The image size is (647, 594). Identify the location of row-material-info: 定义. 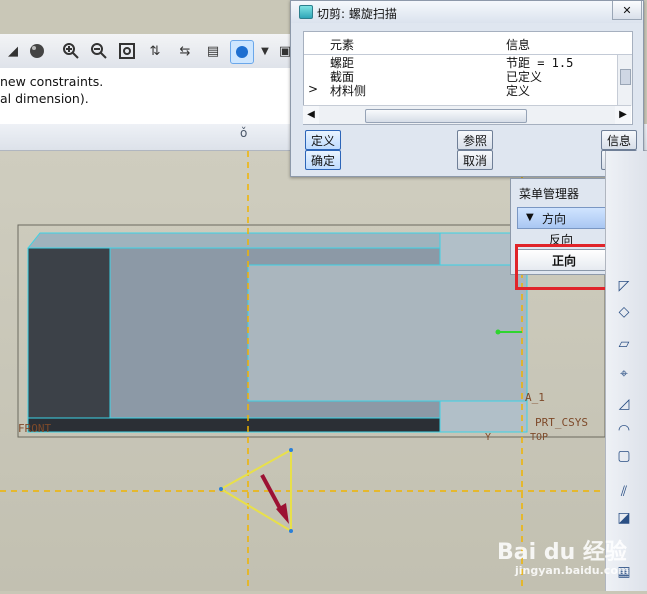
(518, 91).